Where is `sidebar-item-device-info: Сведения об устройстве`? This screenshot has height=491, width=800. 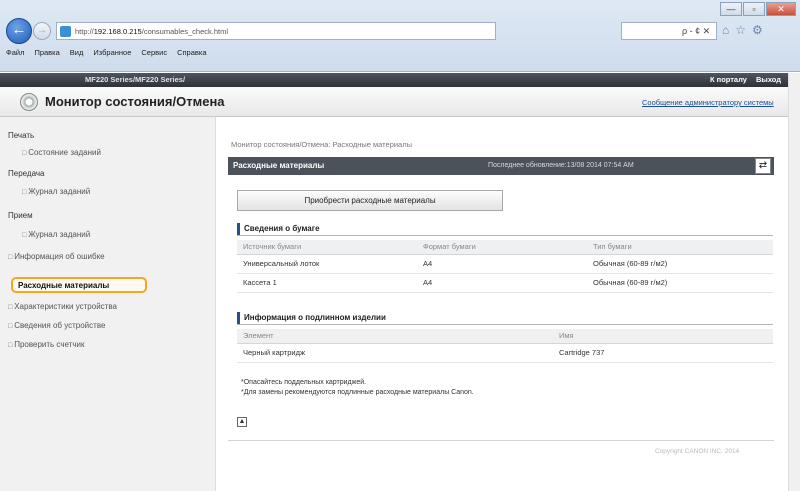 sidebar-item-device-info: Сведения об устройстве is located at coordinates (56, 325).